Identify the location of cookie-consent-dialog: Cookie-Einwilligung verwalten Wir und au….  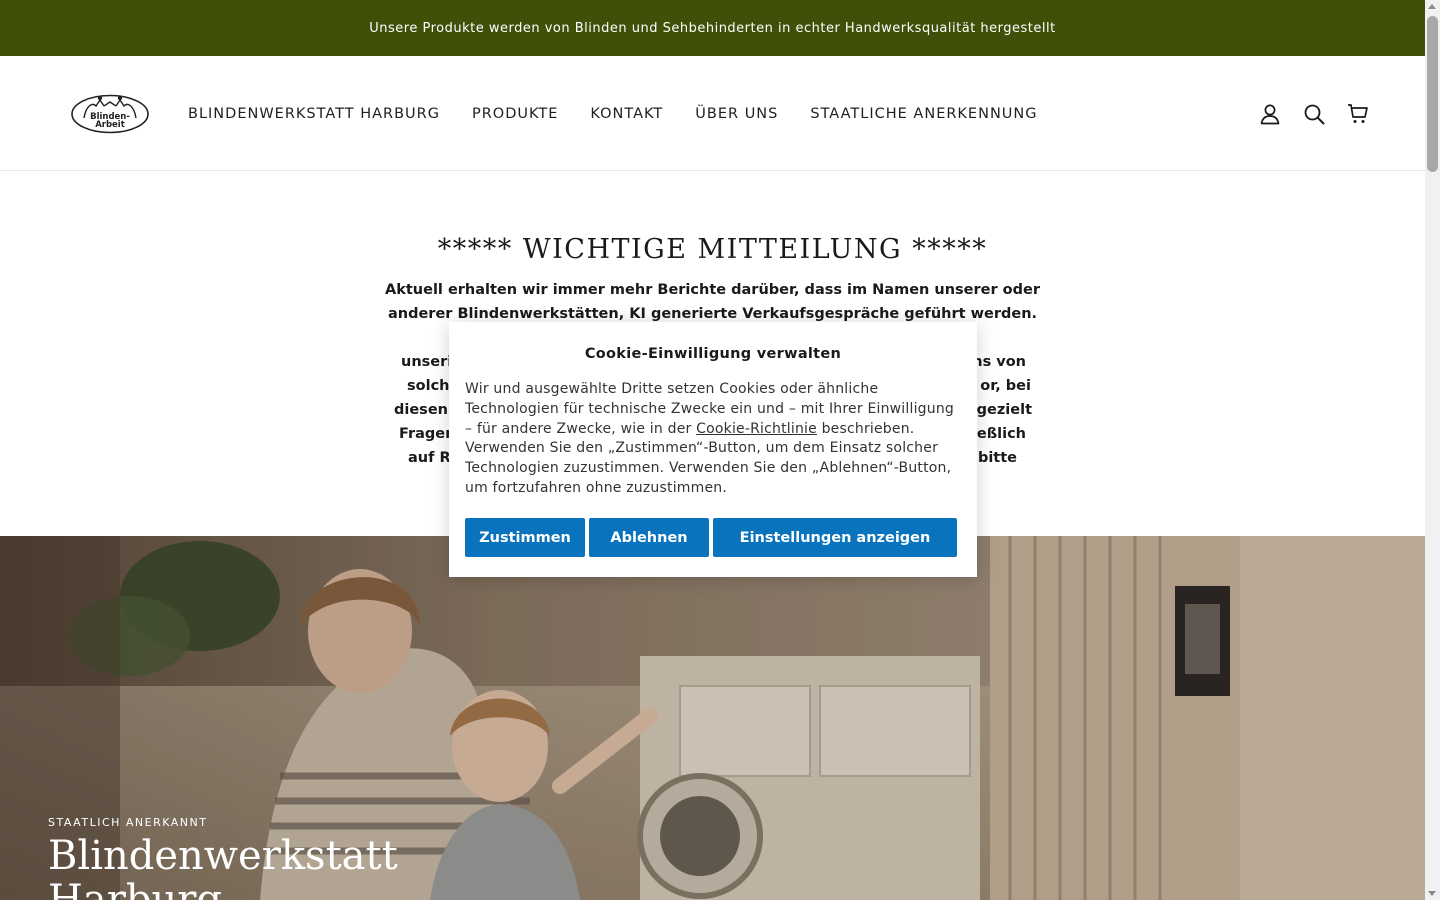
(713, 449).